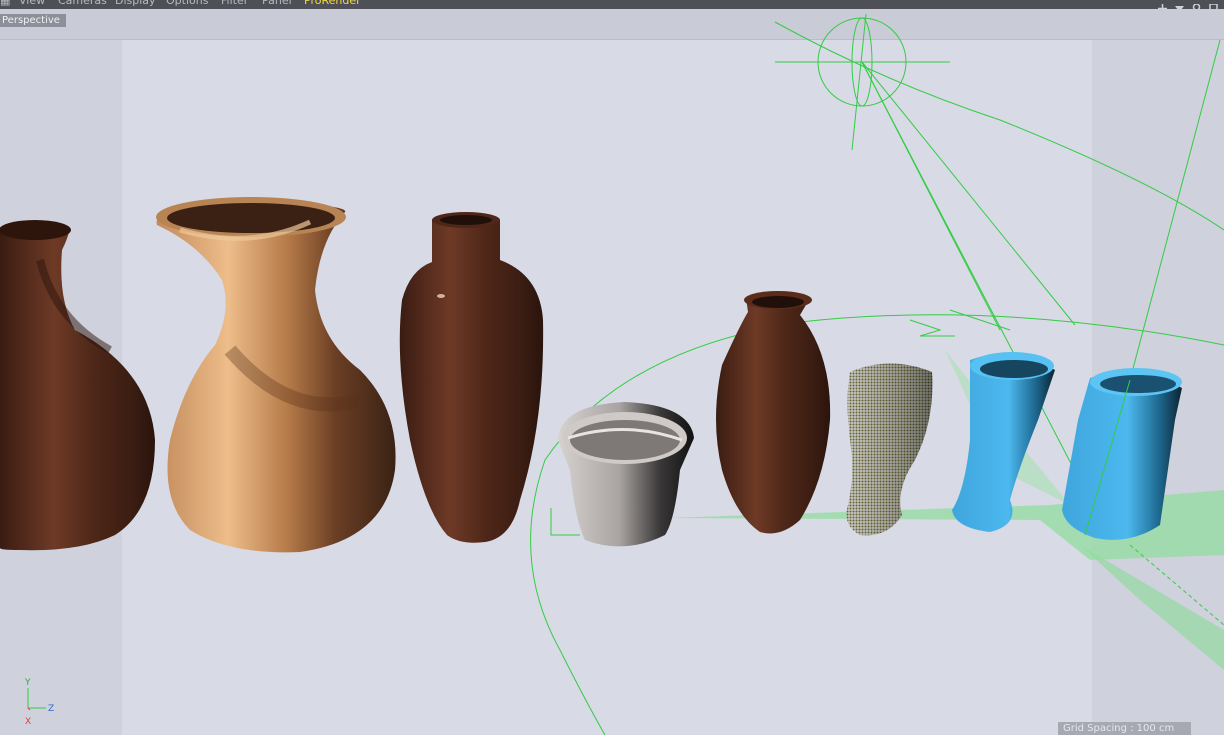 The height and width of the screenshot is (735, 1224). I want to click on flower-pot, so click(626, 474).